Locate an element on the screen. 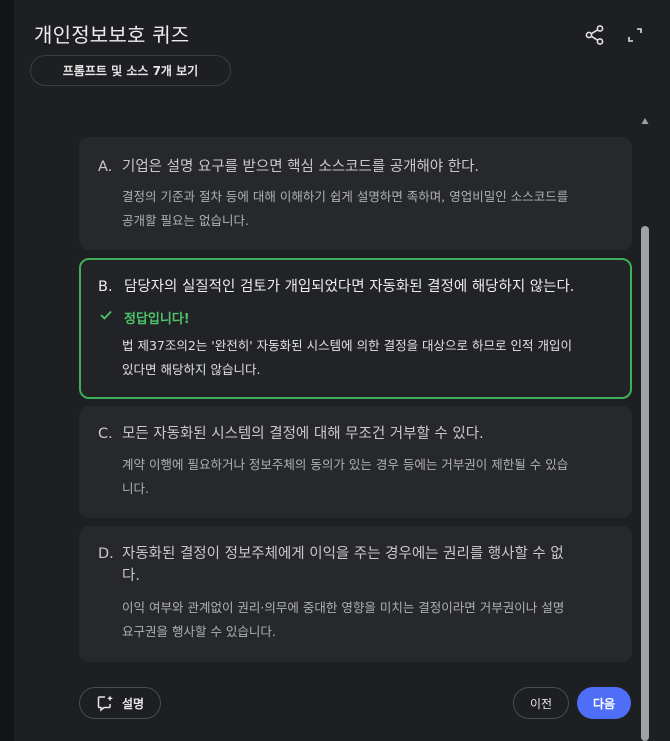 This screenshot has width=670, height=741. next-button: 다음 is located at coordinates (604, 703).